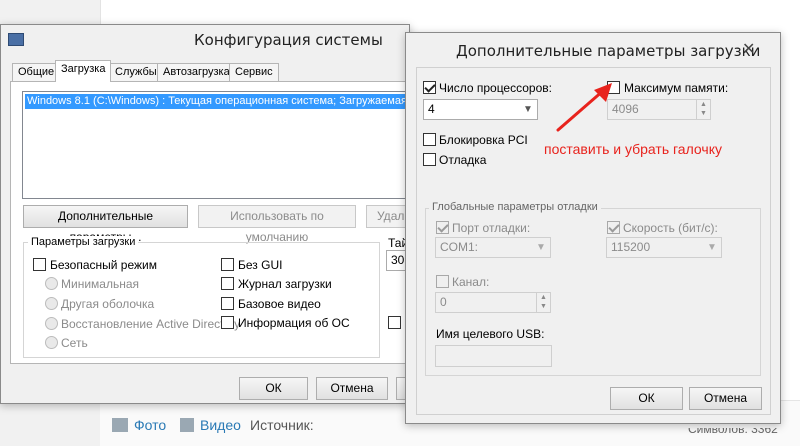 Image resolution: width=800 pixels, height=446 pixels. What do you see at coordinates (493, 302) in the screenshot?
I see `channel-input: 0 ▲ ▼` at bounding box center [493, 302].